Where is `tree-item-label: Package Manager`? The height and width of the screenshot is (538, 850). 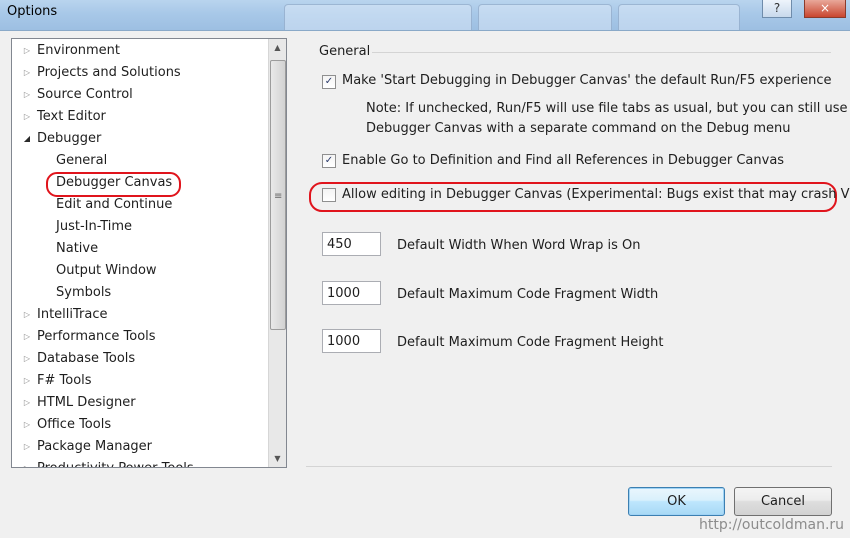 tree-item-label: Package Manager is located at coordinates (95, 446).